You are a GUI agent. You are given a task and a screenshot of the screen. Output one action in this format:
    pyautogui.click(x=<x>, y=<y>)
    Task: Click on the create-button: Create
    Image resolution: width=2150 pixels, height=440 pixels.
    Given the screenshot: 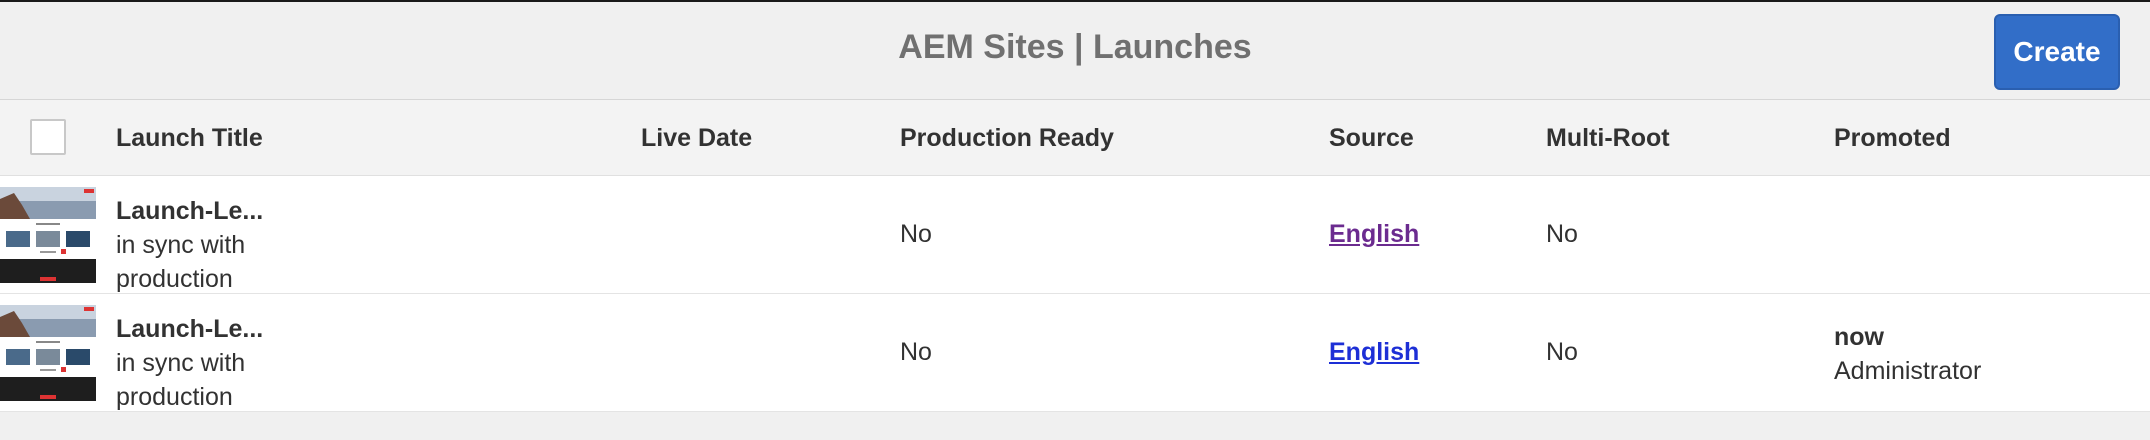 What is the action you would take?
    pyautogui.click(x=2057, y=52)
    